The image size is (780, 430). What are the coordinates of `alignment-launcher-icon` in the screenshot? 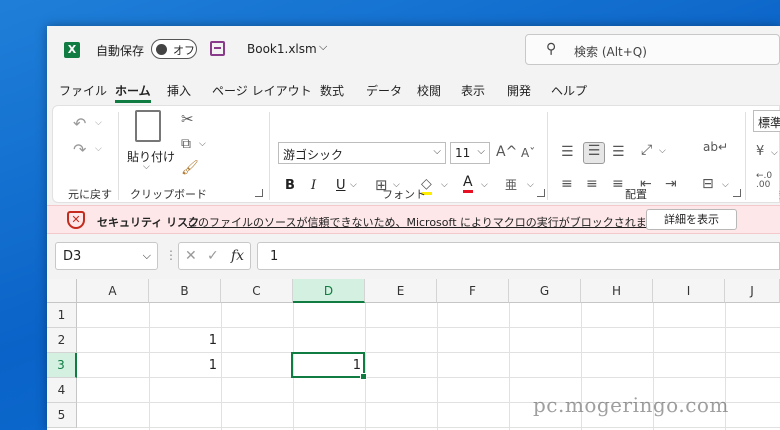 It's located at (737, 193).